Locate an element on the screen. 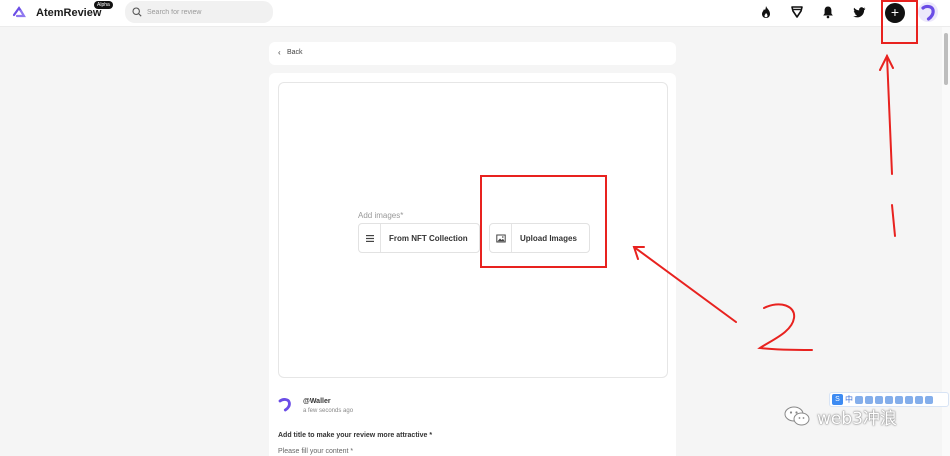 Image resolution: width=950 pixels, height=456 pixels. bell-icon is located at coordinates (828, 12).